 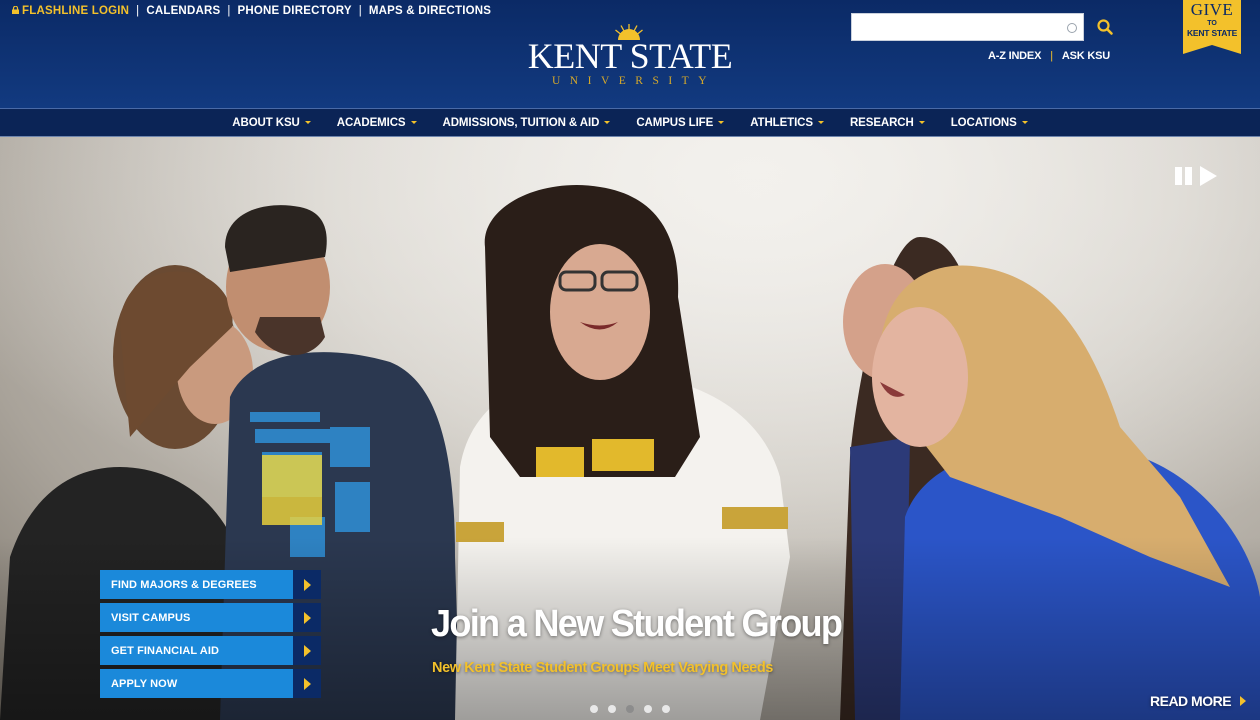 What do you see at coordinates (1184, 176) in the screenshot?
I see `pause-icon` at bounding box center [1184, 176].